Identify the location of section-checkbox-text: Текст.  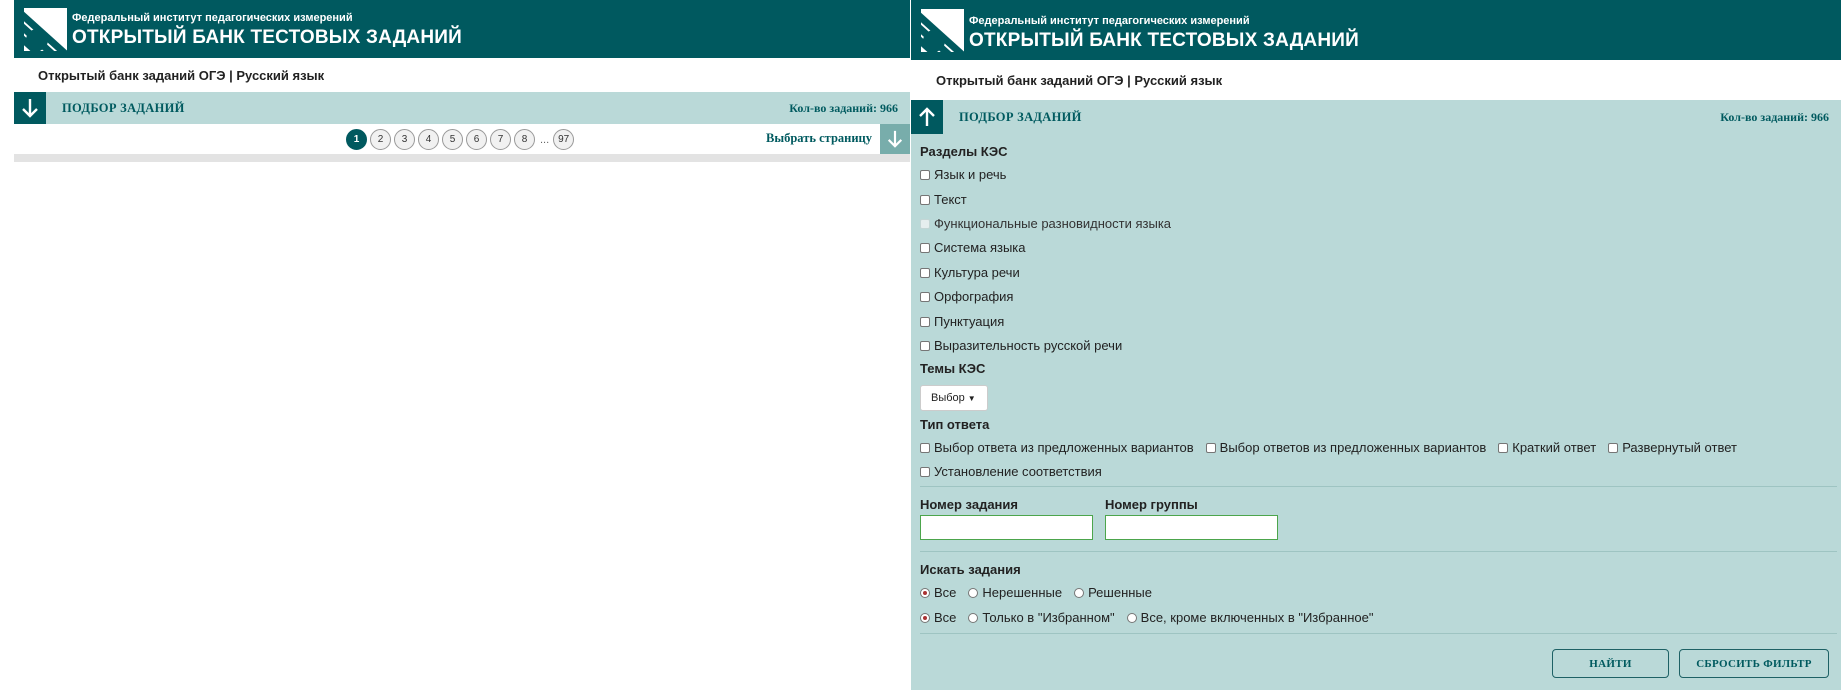
(943, 199).